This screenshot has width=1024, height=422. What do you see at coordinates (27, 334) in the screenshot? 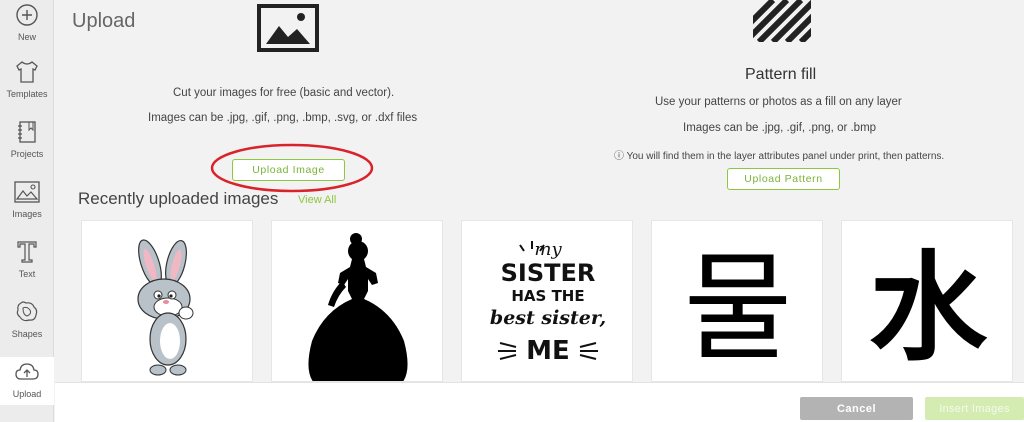
I see `sidebar-item-label: Shapes` at bounding box center [27, 334].